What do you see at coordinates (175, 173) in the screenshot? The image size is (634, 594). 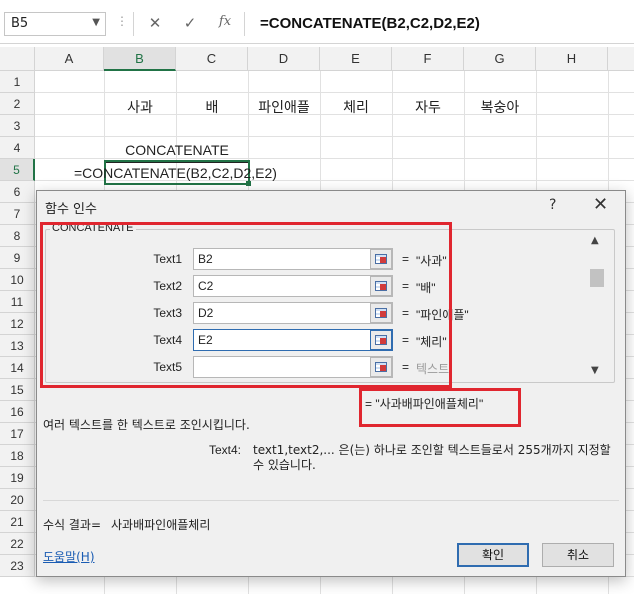 I see `cell-b5-formula: =CONCATENATE(B2,C2,D2,E2)` at bounding box center [175, 173].